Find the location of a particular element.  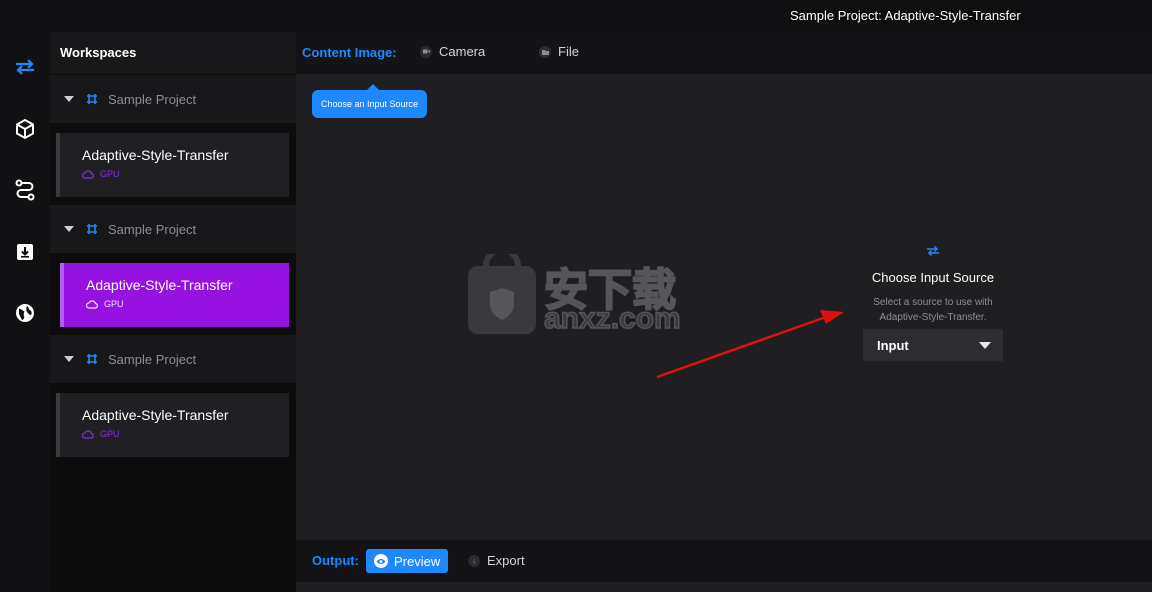

preview-button: Preview is located at coordinates (407, 561).